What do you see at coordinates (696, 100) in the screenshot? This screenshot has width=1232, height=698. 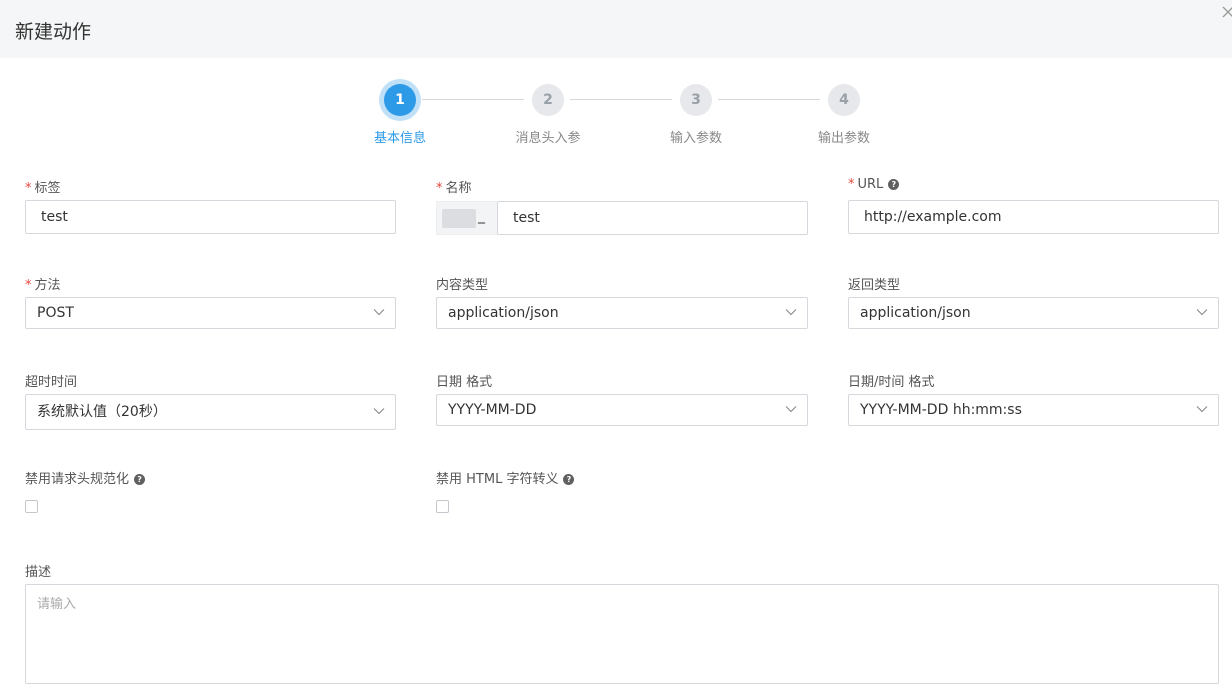 I see `step-number: 3` at bounding box center [696, 100].